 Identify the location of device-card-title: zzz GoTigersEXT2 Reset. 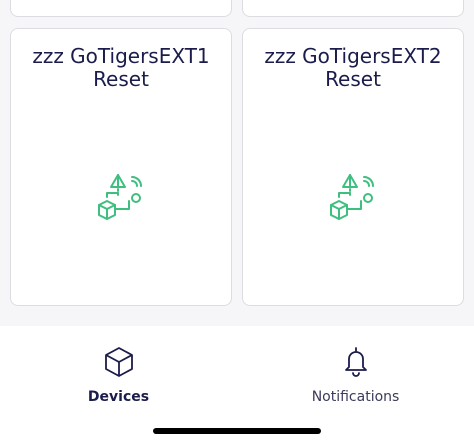
(353, 67).